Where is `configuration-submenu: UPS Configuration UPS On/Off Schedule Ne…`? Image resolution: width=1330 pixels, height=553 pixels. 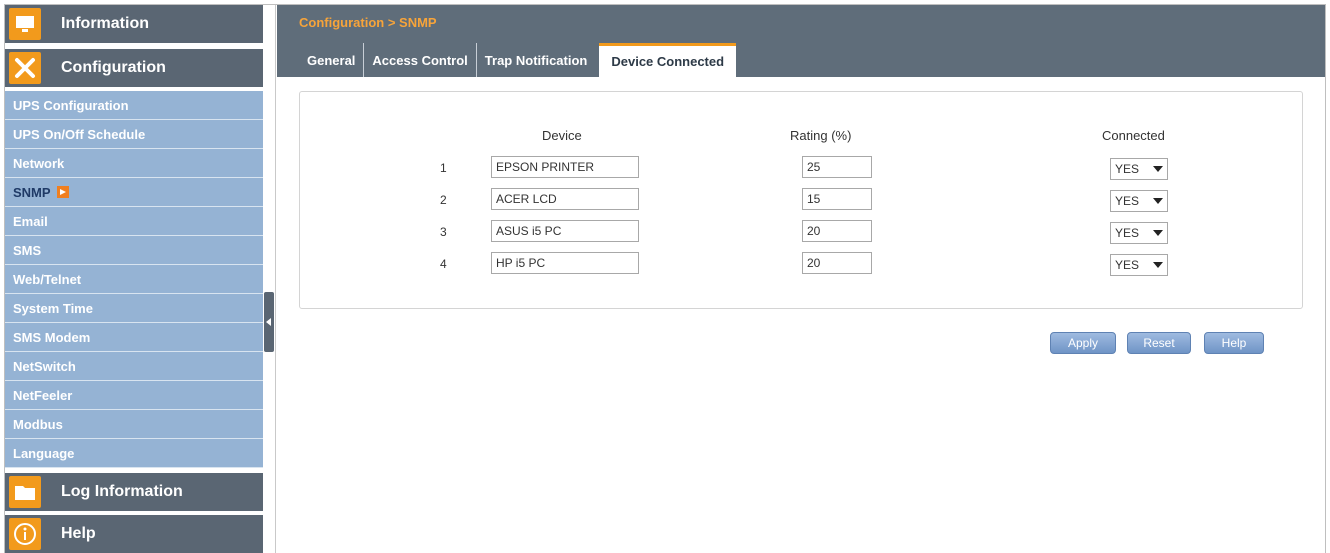 configuration-submenu: UPS Configuration UPS On/Off Schedule Ne… is located at coordinates (134, 279).